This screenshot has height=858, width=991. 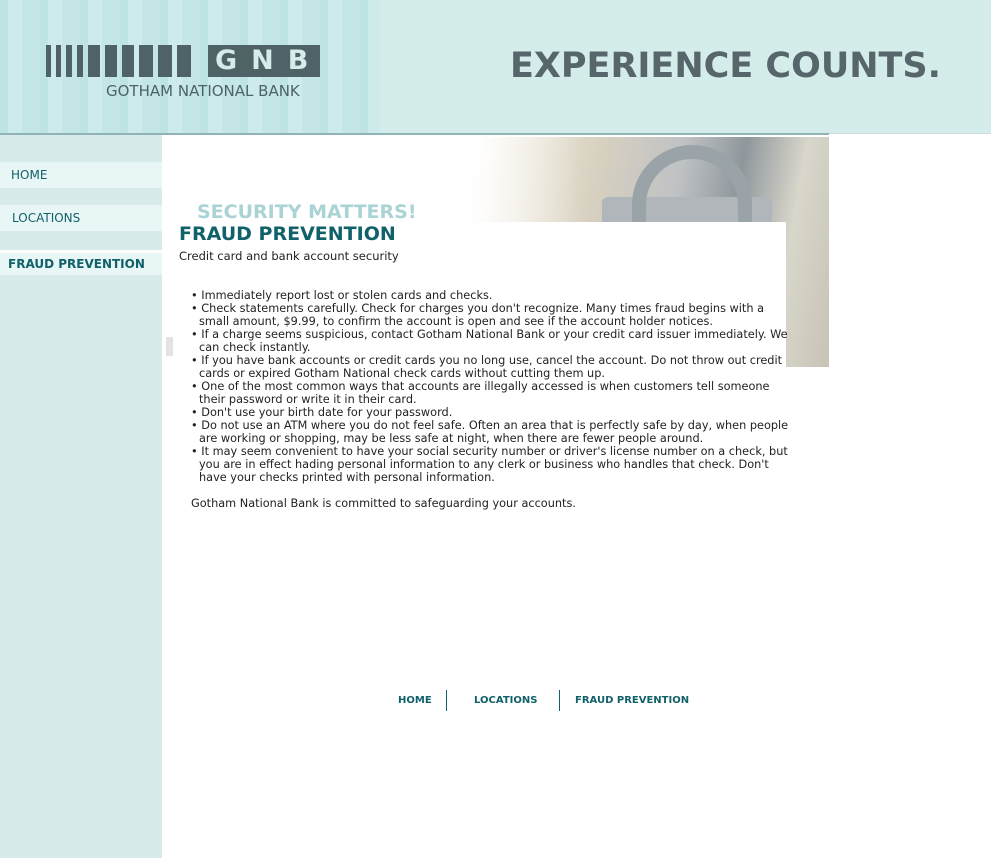 I want to click on footer-nav: HOME LOCATIONS FRAUD PREVENTION, so click(x=540, y=701).